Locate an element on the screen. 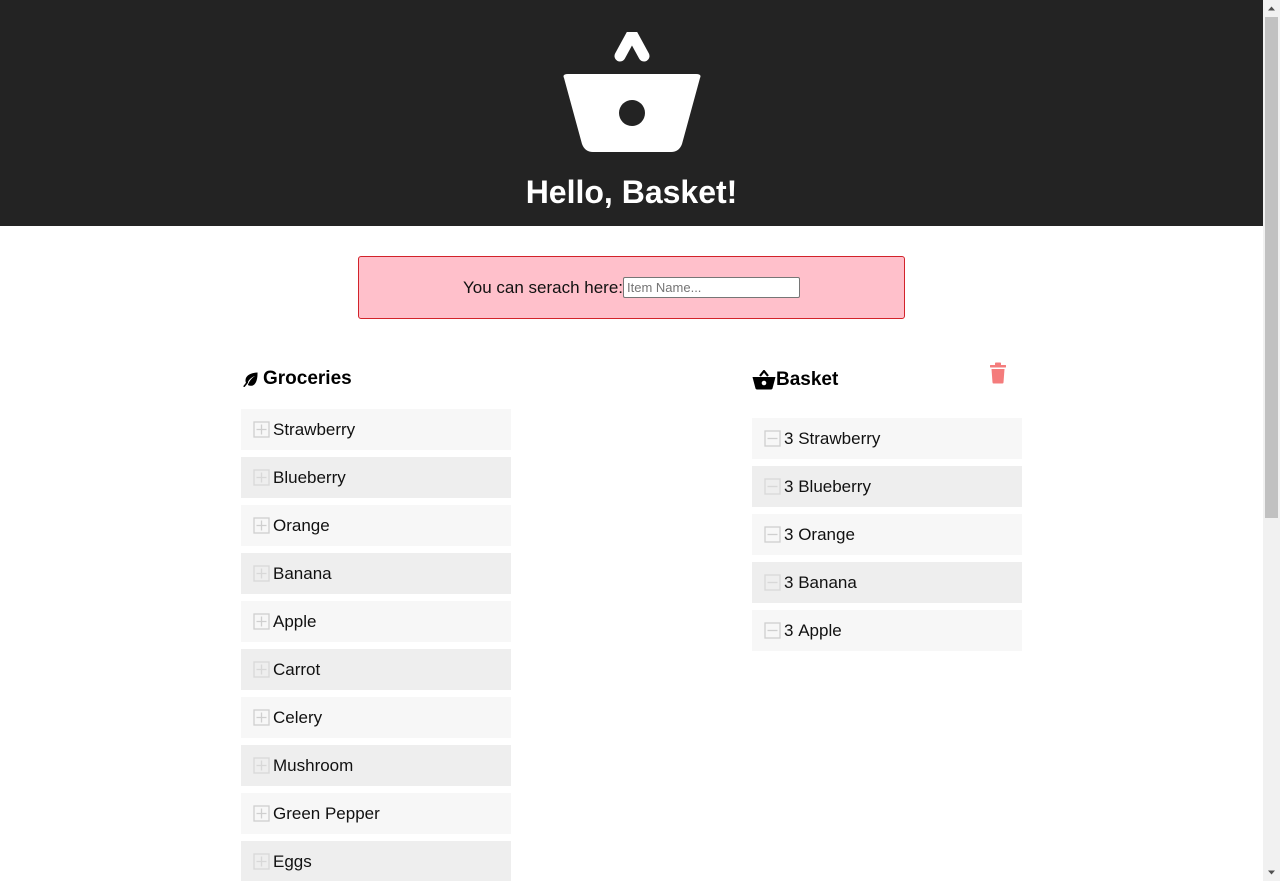 This screenshot has width=1280, height=881. basket-item-label: Blueberry is located at coordinates (834, 486).